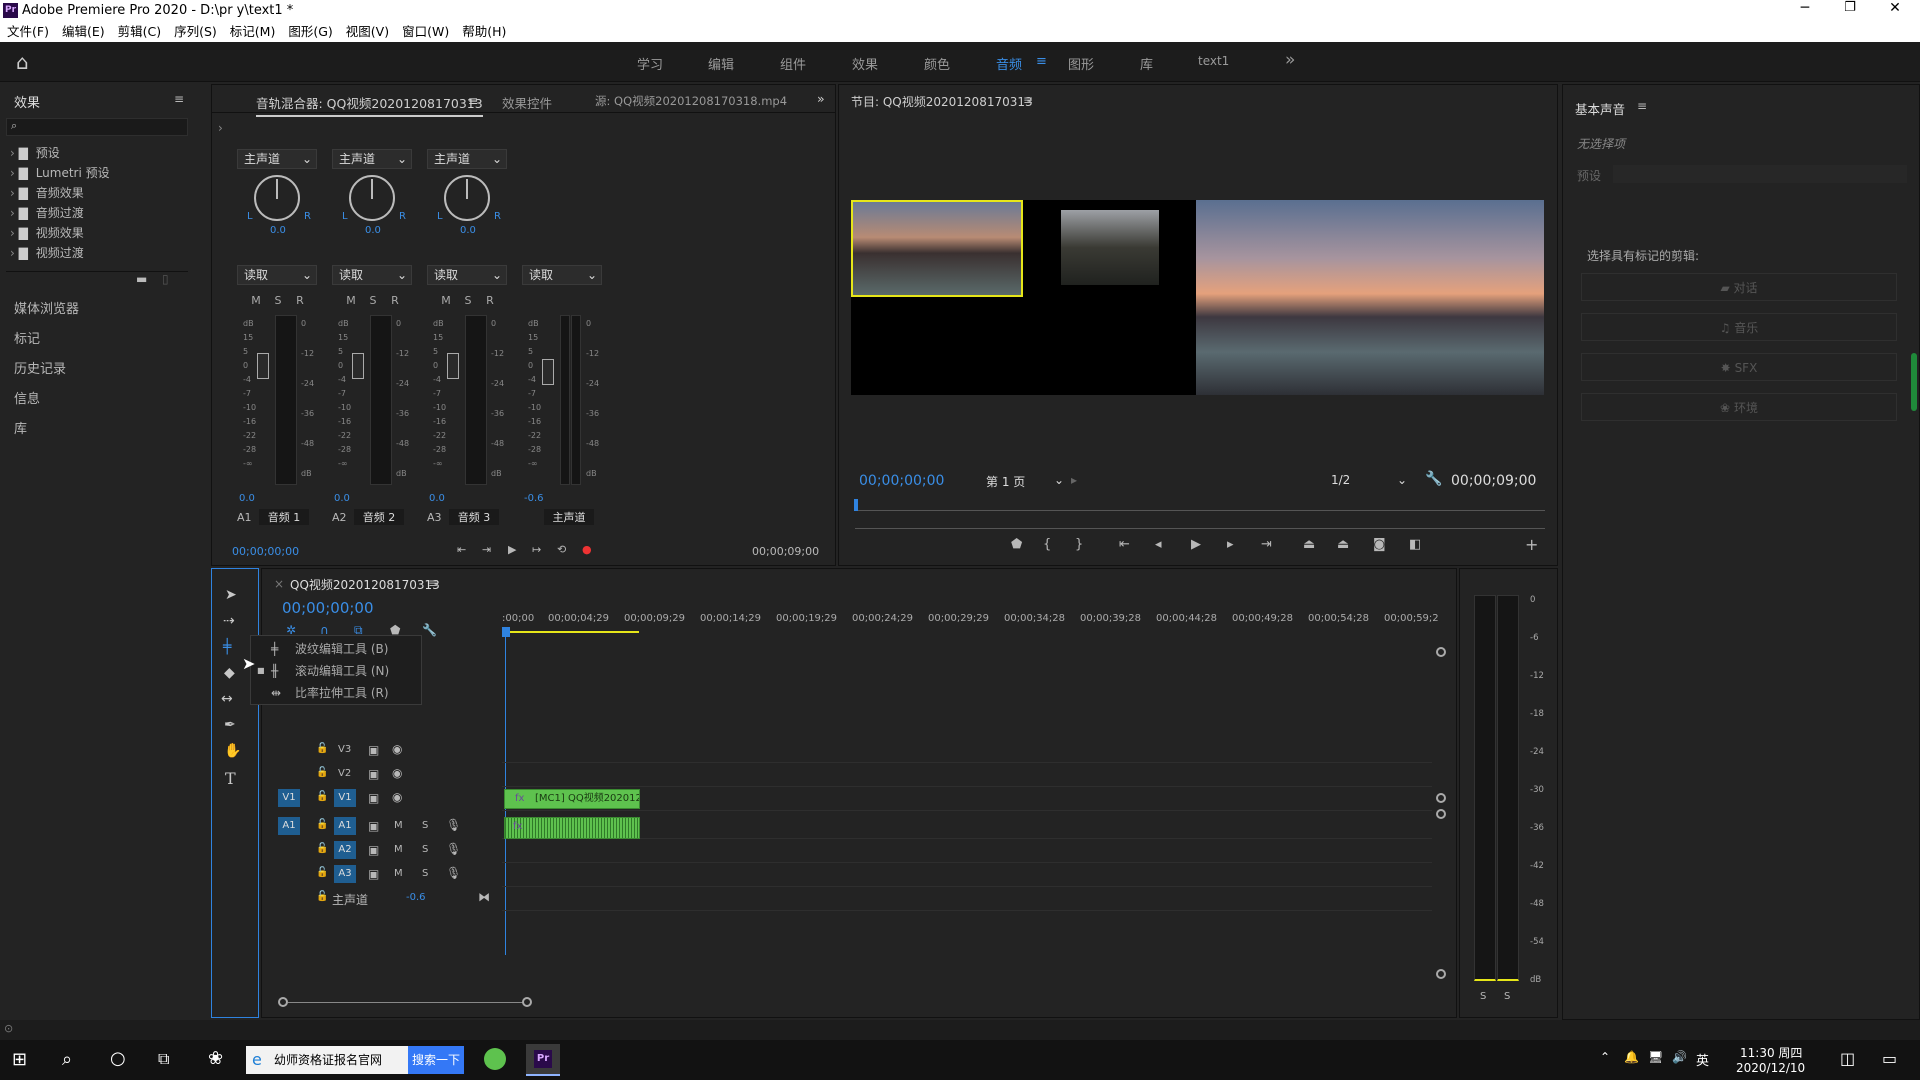 The height and width of the screenshot is (1080, 1920). Describe the element at coordinates (527, 1002) in the screenshot. I see `scroll-end-handle` at that location.